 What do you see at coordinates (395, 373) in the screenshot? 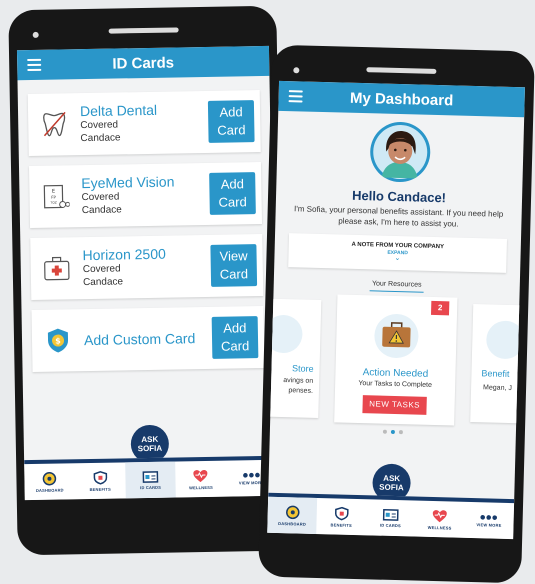
I see `resource-title: Action Needed` at bounding box center [395, 373].